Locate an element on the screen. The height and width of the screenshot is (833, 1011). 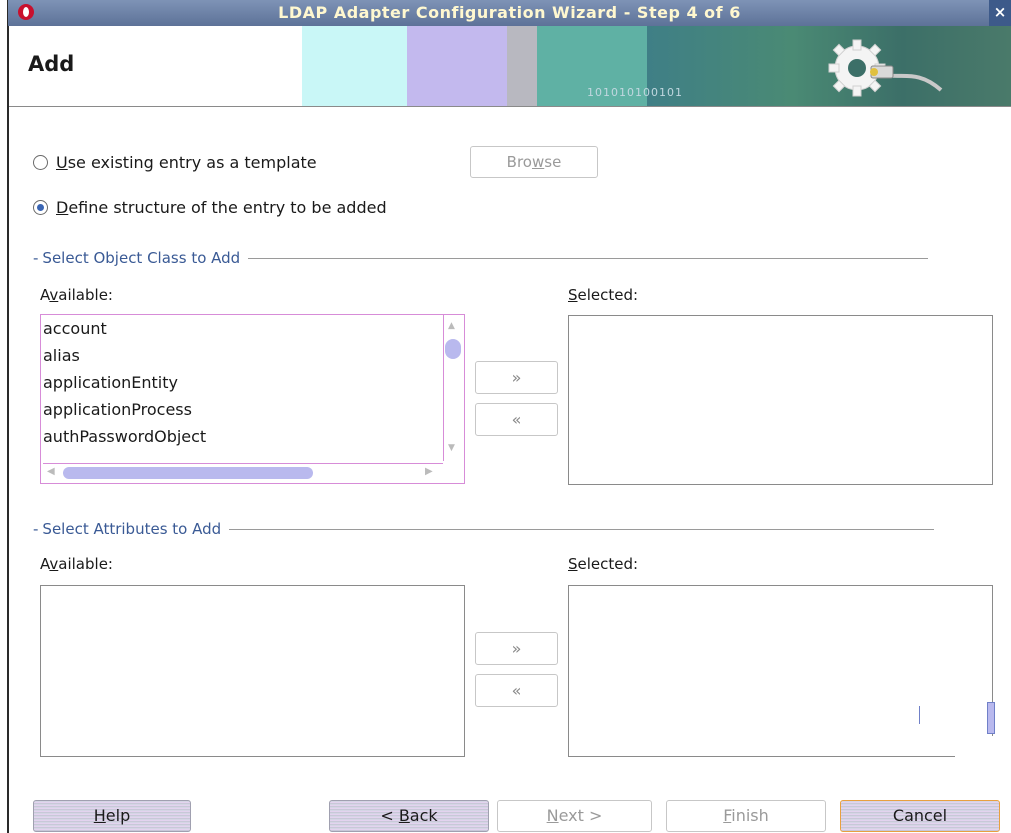
attr-move-left-button: « is located at coordinates (516, 690).